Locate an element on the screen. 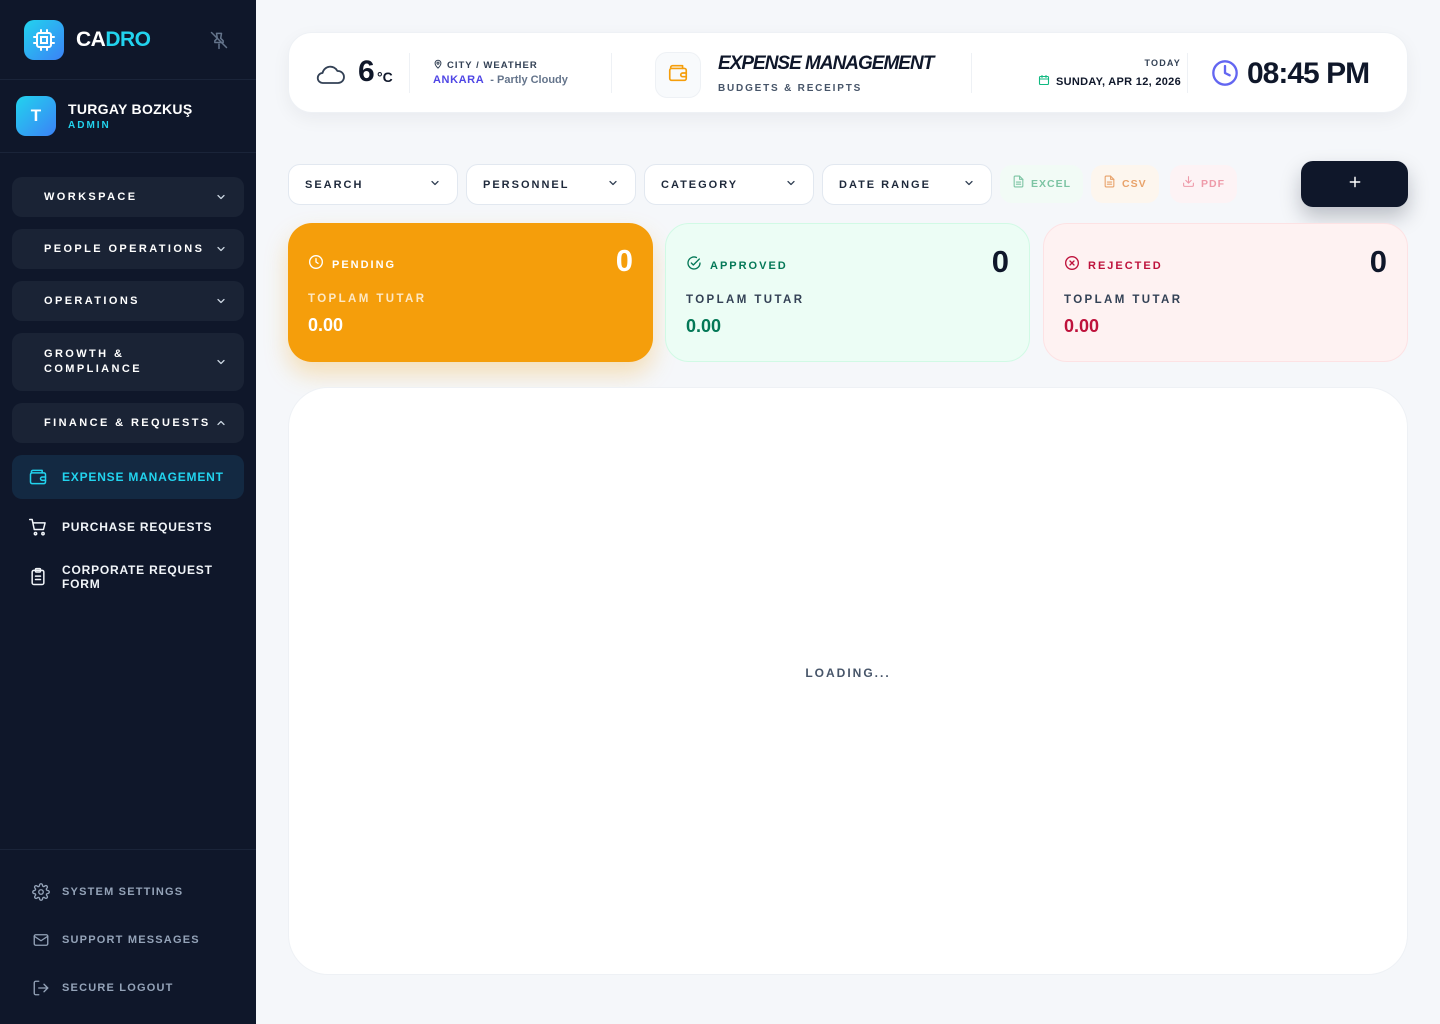 The image size is (1440, 1024). check-circle-icon is located at coordinates (694, 265).